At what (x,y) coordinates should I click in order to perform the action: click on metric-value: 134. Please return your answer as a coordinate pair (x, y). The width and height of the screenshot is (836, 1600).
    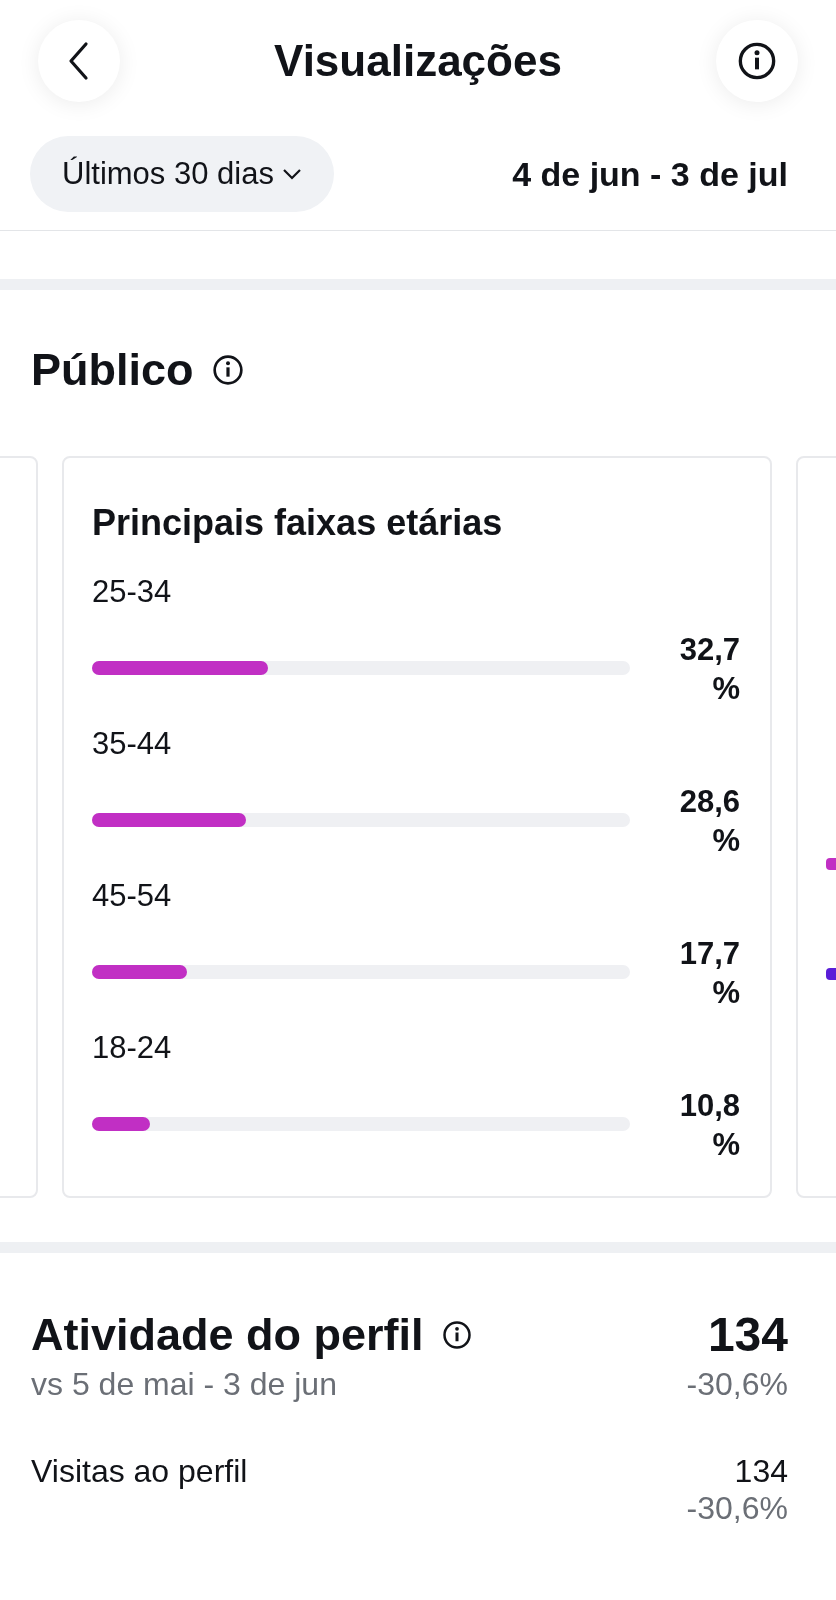
    Looking at the image, I should click on (761, 1471).